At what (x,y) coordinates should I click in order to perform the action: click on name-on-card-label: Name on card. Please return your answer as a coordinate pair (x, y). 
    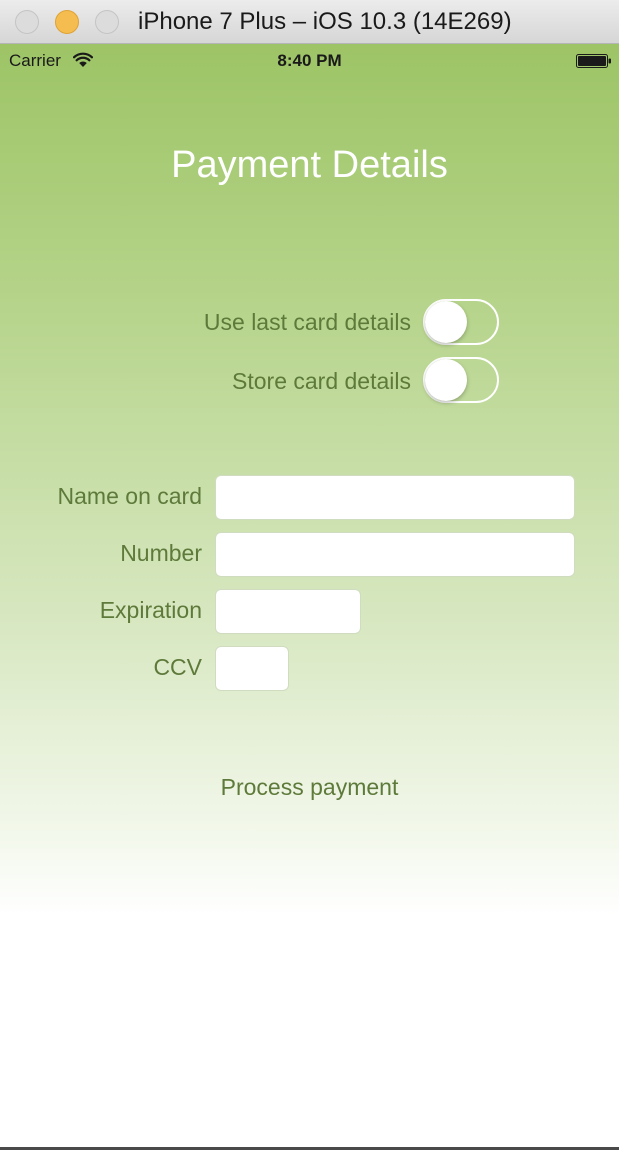
    Looking at the image, I should click on (129, 496).